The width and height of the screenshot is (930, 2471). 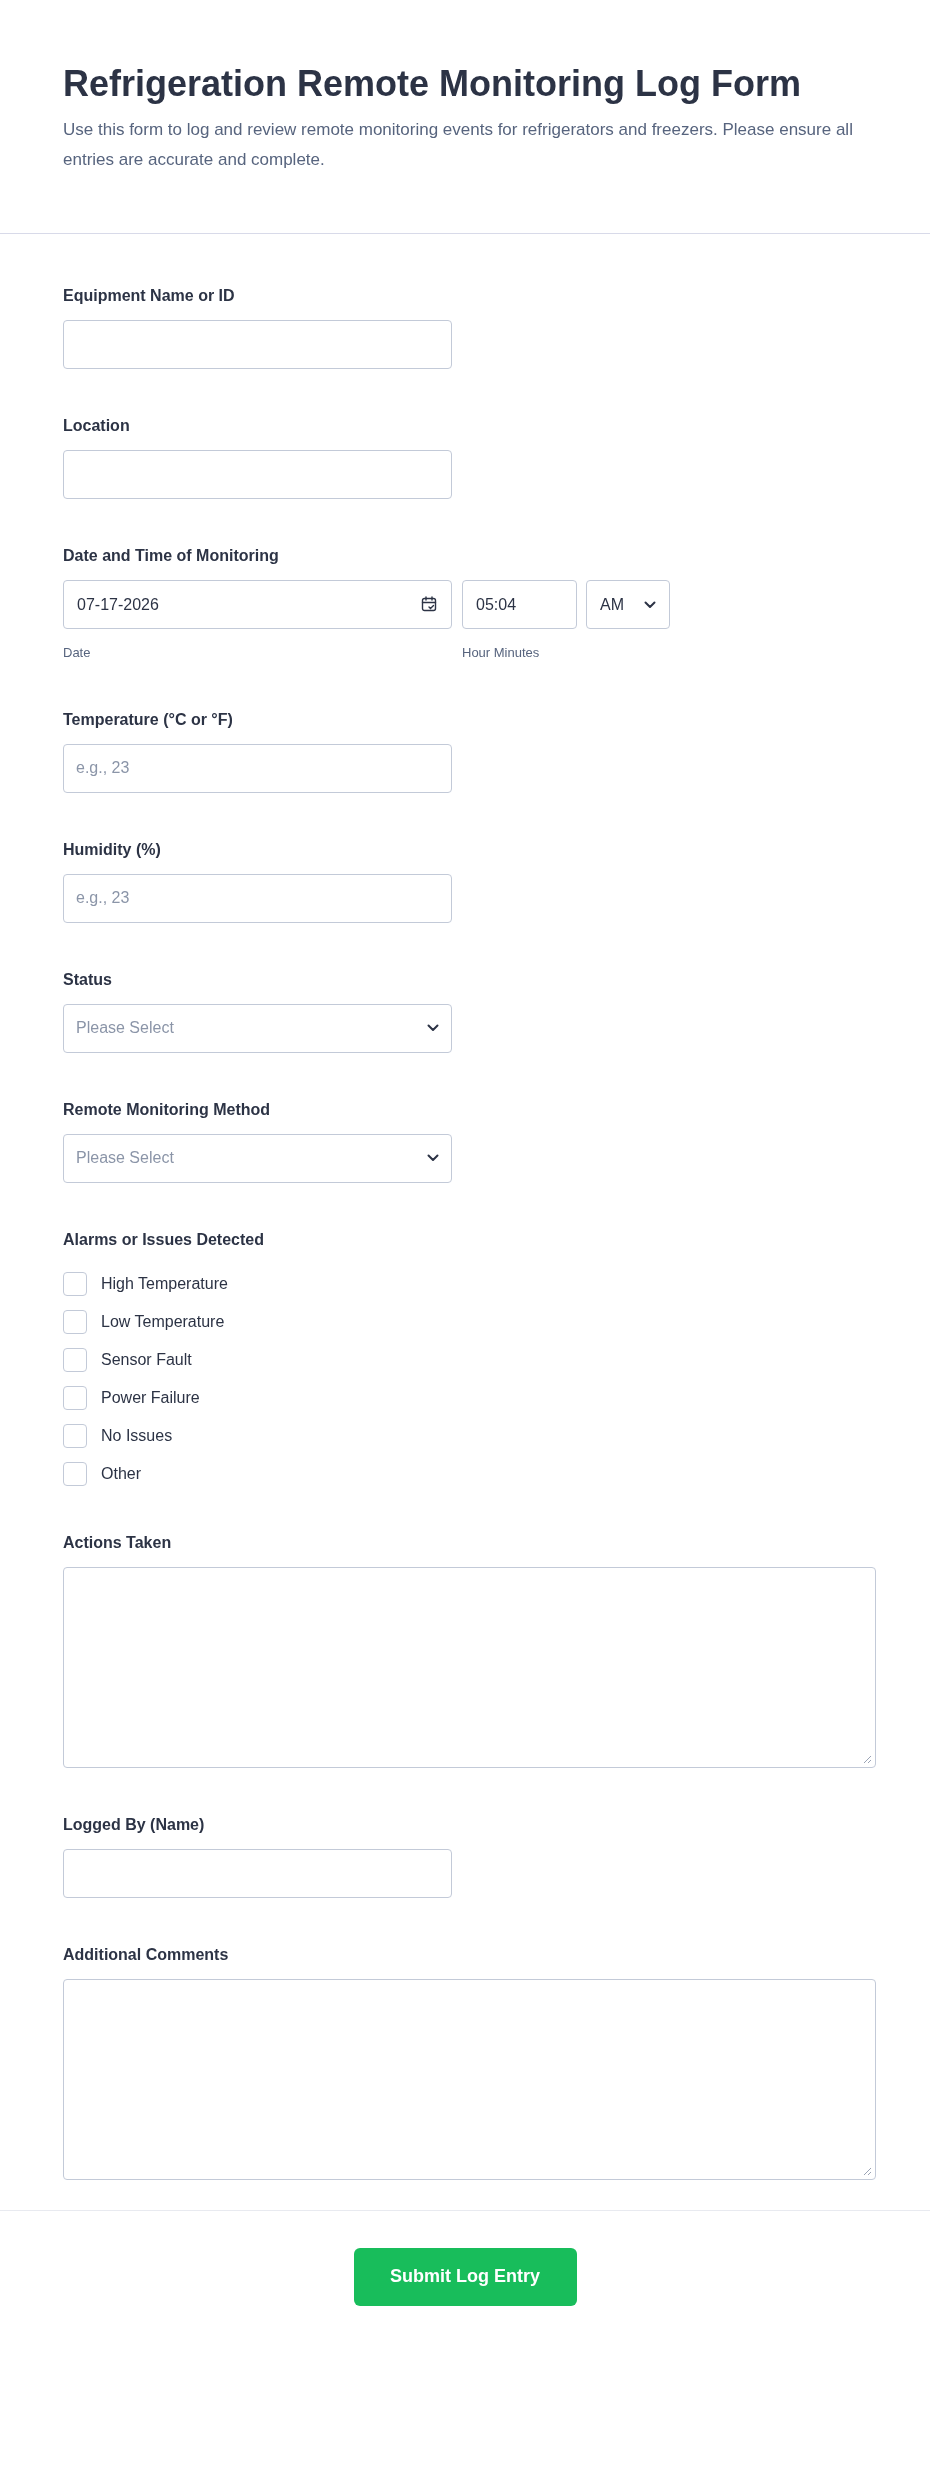 I want to click on field-label: Location, so click(x=97, y=426).